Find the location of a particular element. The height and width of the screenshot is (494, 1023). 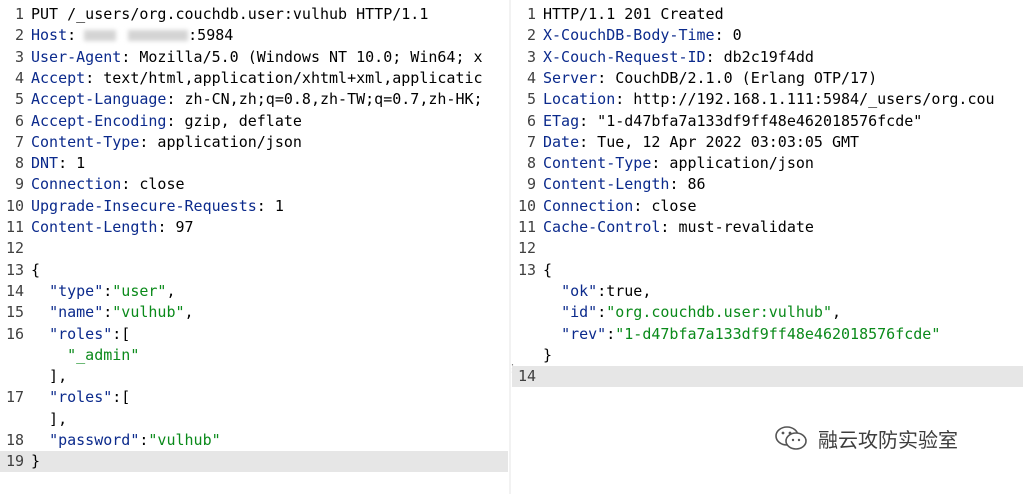

header-name: Upgrade-Insecure-Requests is located at coordinates (144, 205).